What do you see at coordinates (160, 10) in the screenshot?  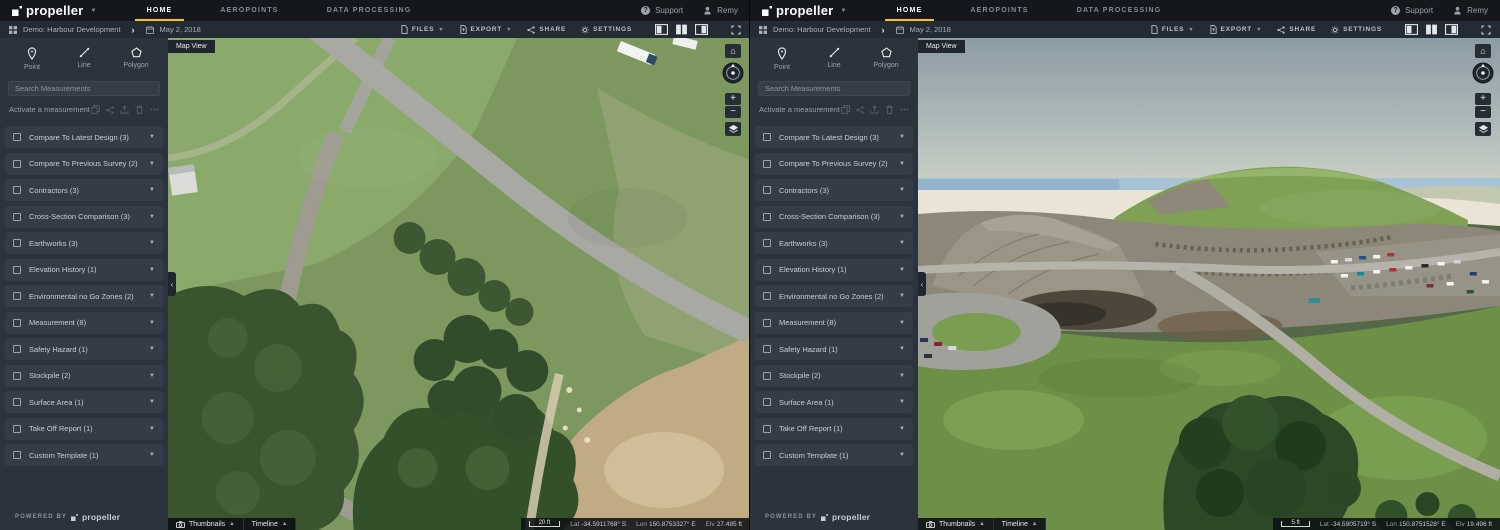 I see `nav-home: HOME` at bounding box center [160, 10].